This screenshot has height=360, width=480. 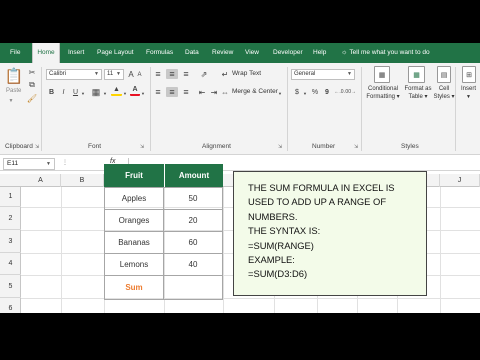 I want to click on row-header-4: 4, so click(x=10, y=264).